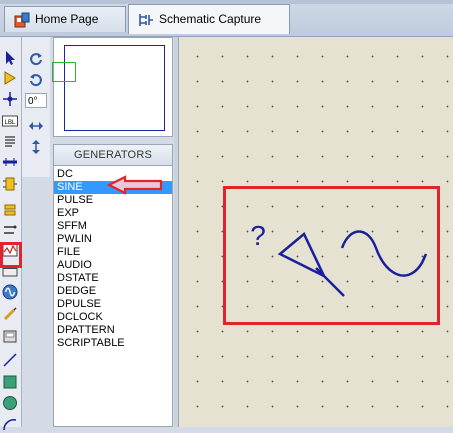 This screenshot has height=433, width=453. I want to click on bus-icon, so click(10, 162).